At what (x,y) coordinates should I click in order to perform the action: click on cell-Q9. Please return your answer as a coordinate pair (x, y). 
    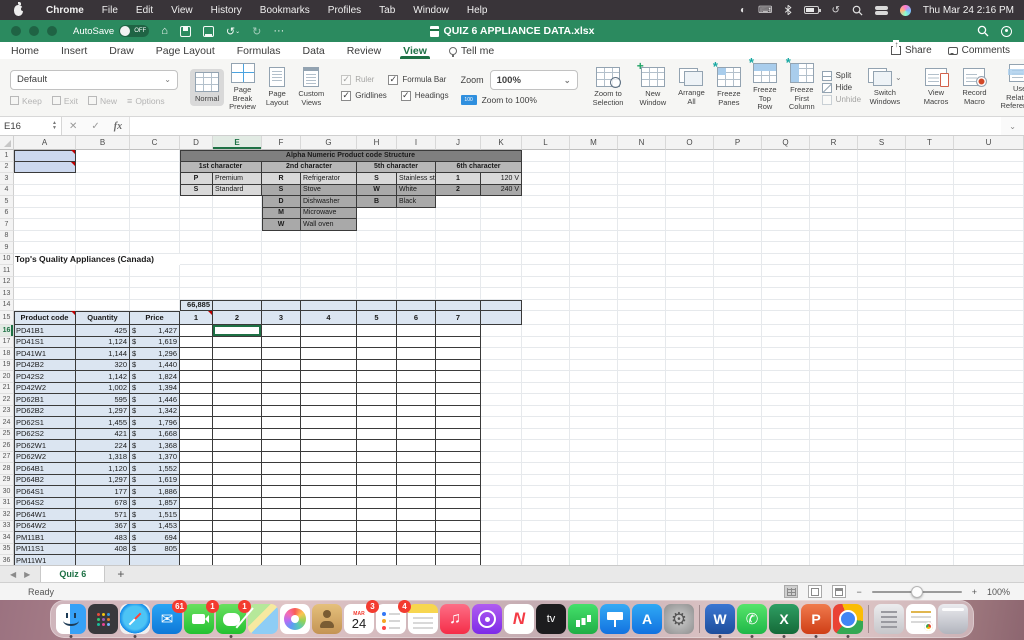
    Looking at the image, I should click on (786, 248).